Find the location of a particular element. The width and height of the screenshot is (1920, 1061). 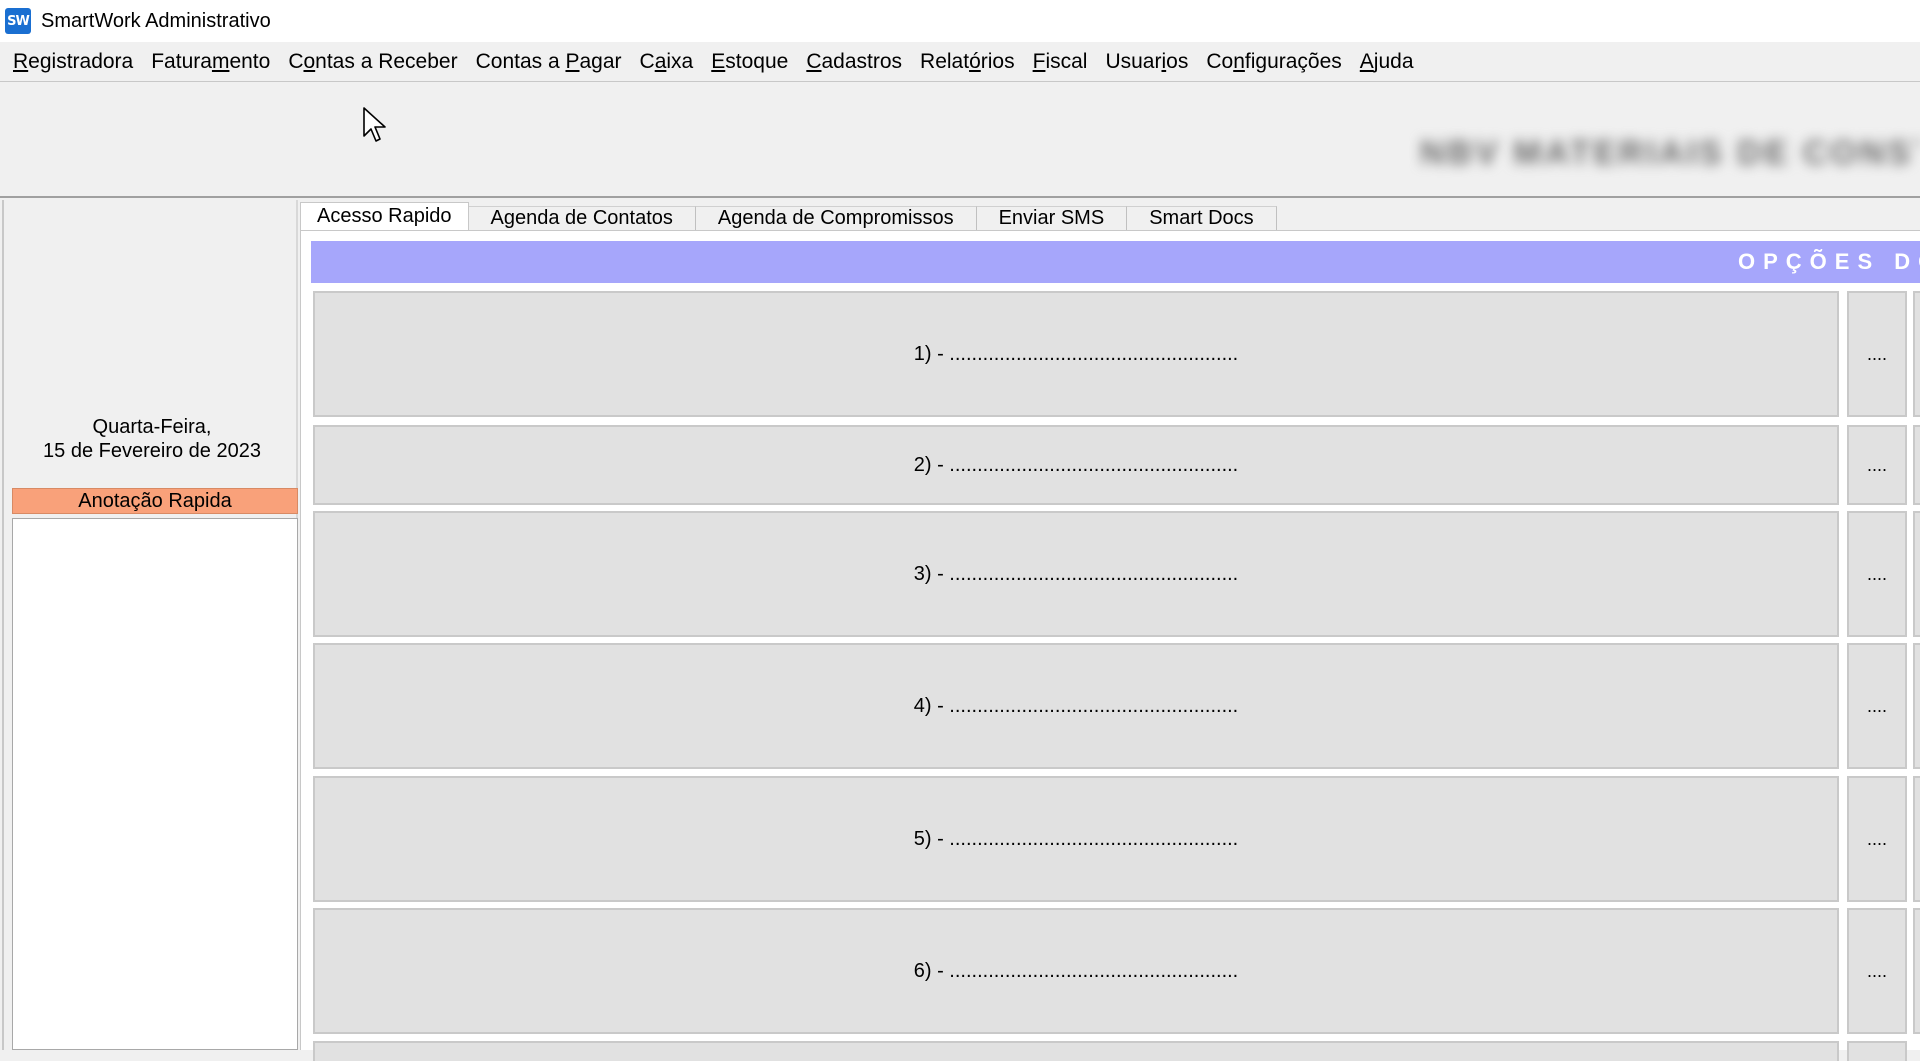

menu-cadastros: Cadastros is located at coordinates (854, 62).